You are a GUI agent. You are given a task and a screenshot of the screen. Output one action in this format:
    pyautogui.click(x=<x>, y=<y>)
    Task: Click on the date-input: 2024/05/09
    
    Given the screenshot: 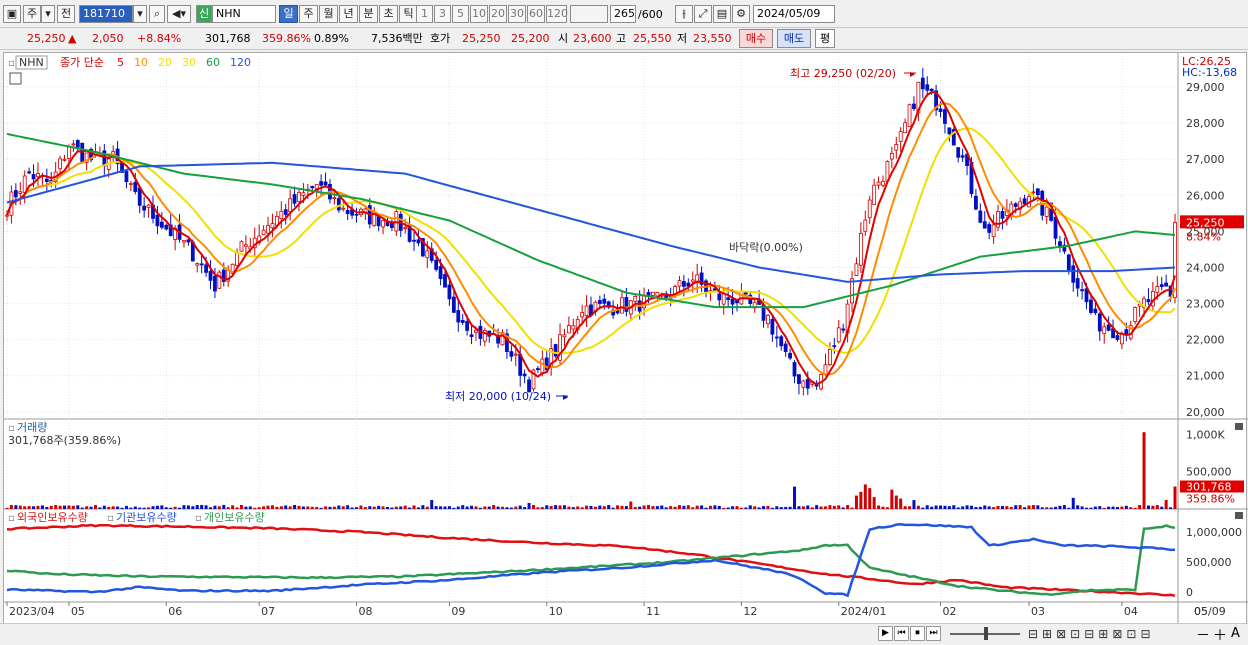 What is the action you would take?
    pyautogui.click(x=794, y=14)
    